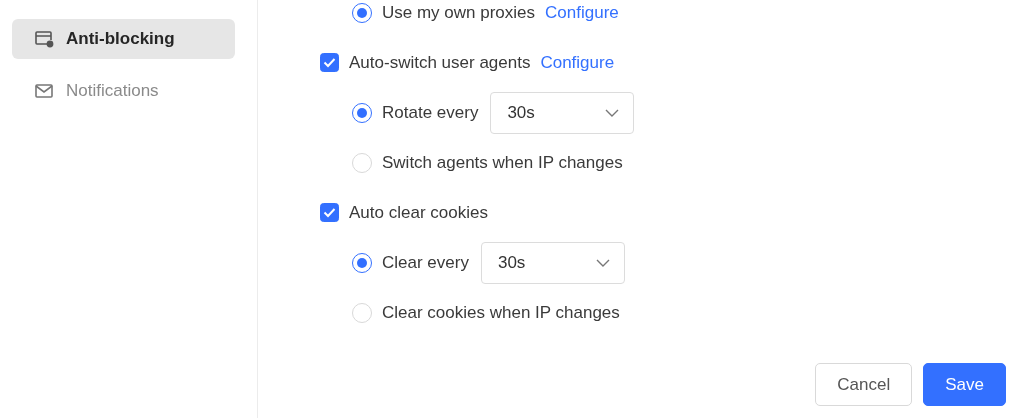 This screenshot has width=1024, height=418. Describe the element at coordinates (430, 112) in the screenshot. I see `radio-label: Rotate every` at that location.